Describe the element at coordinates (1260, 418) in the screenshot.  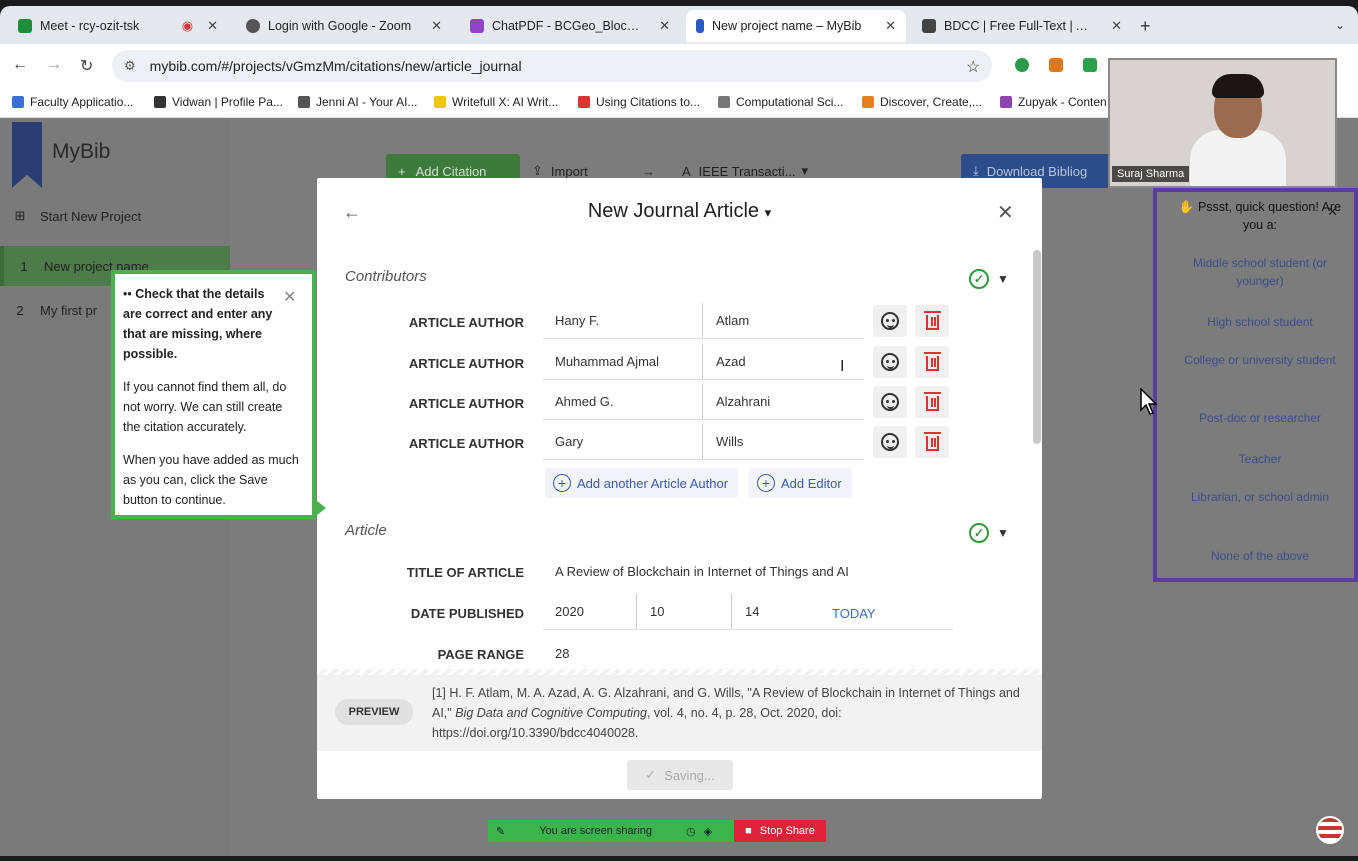
I see `survey-option: Post-doc or researcher` at that location.